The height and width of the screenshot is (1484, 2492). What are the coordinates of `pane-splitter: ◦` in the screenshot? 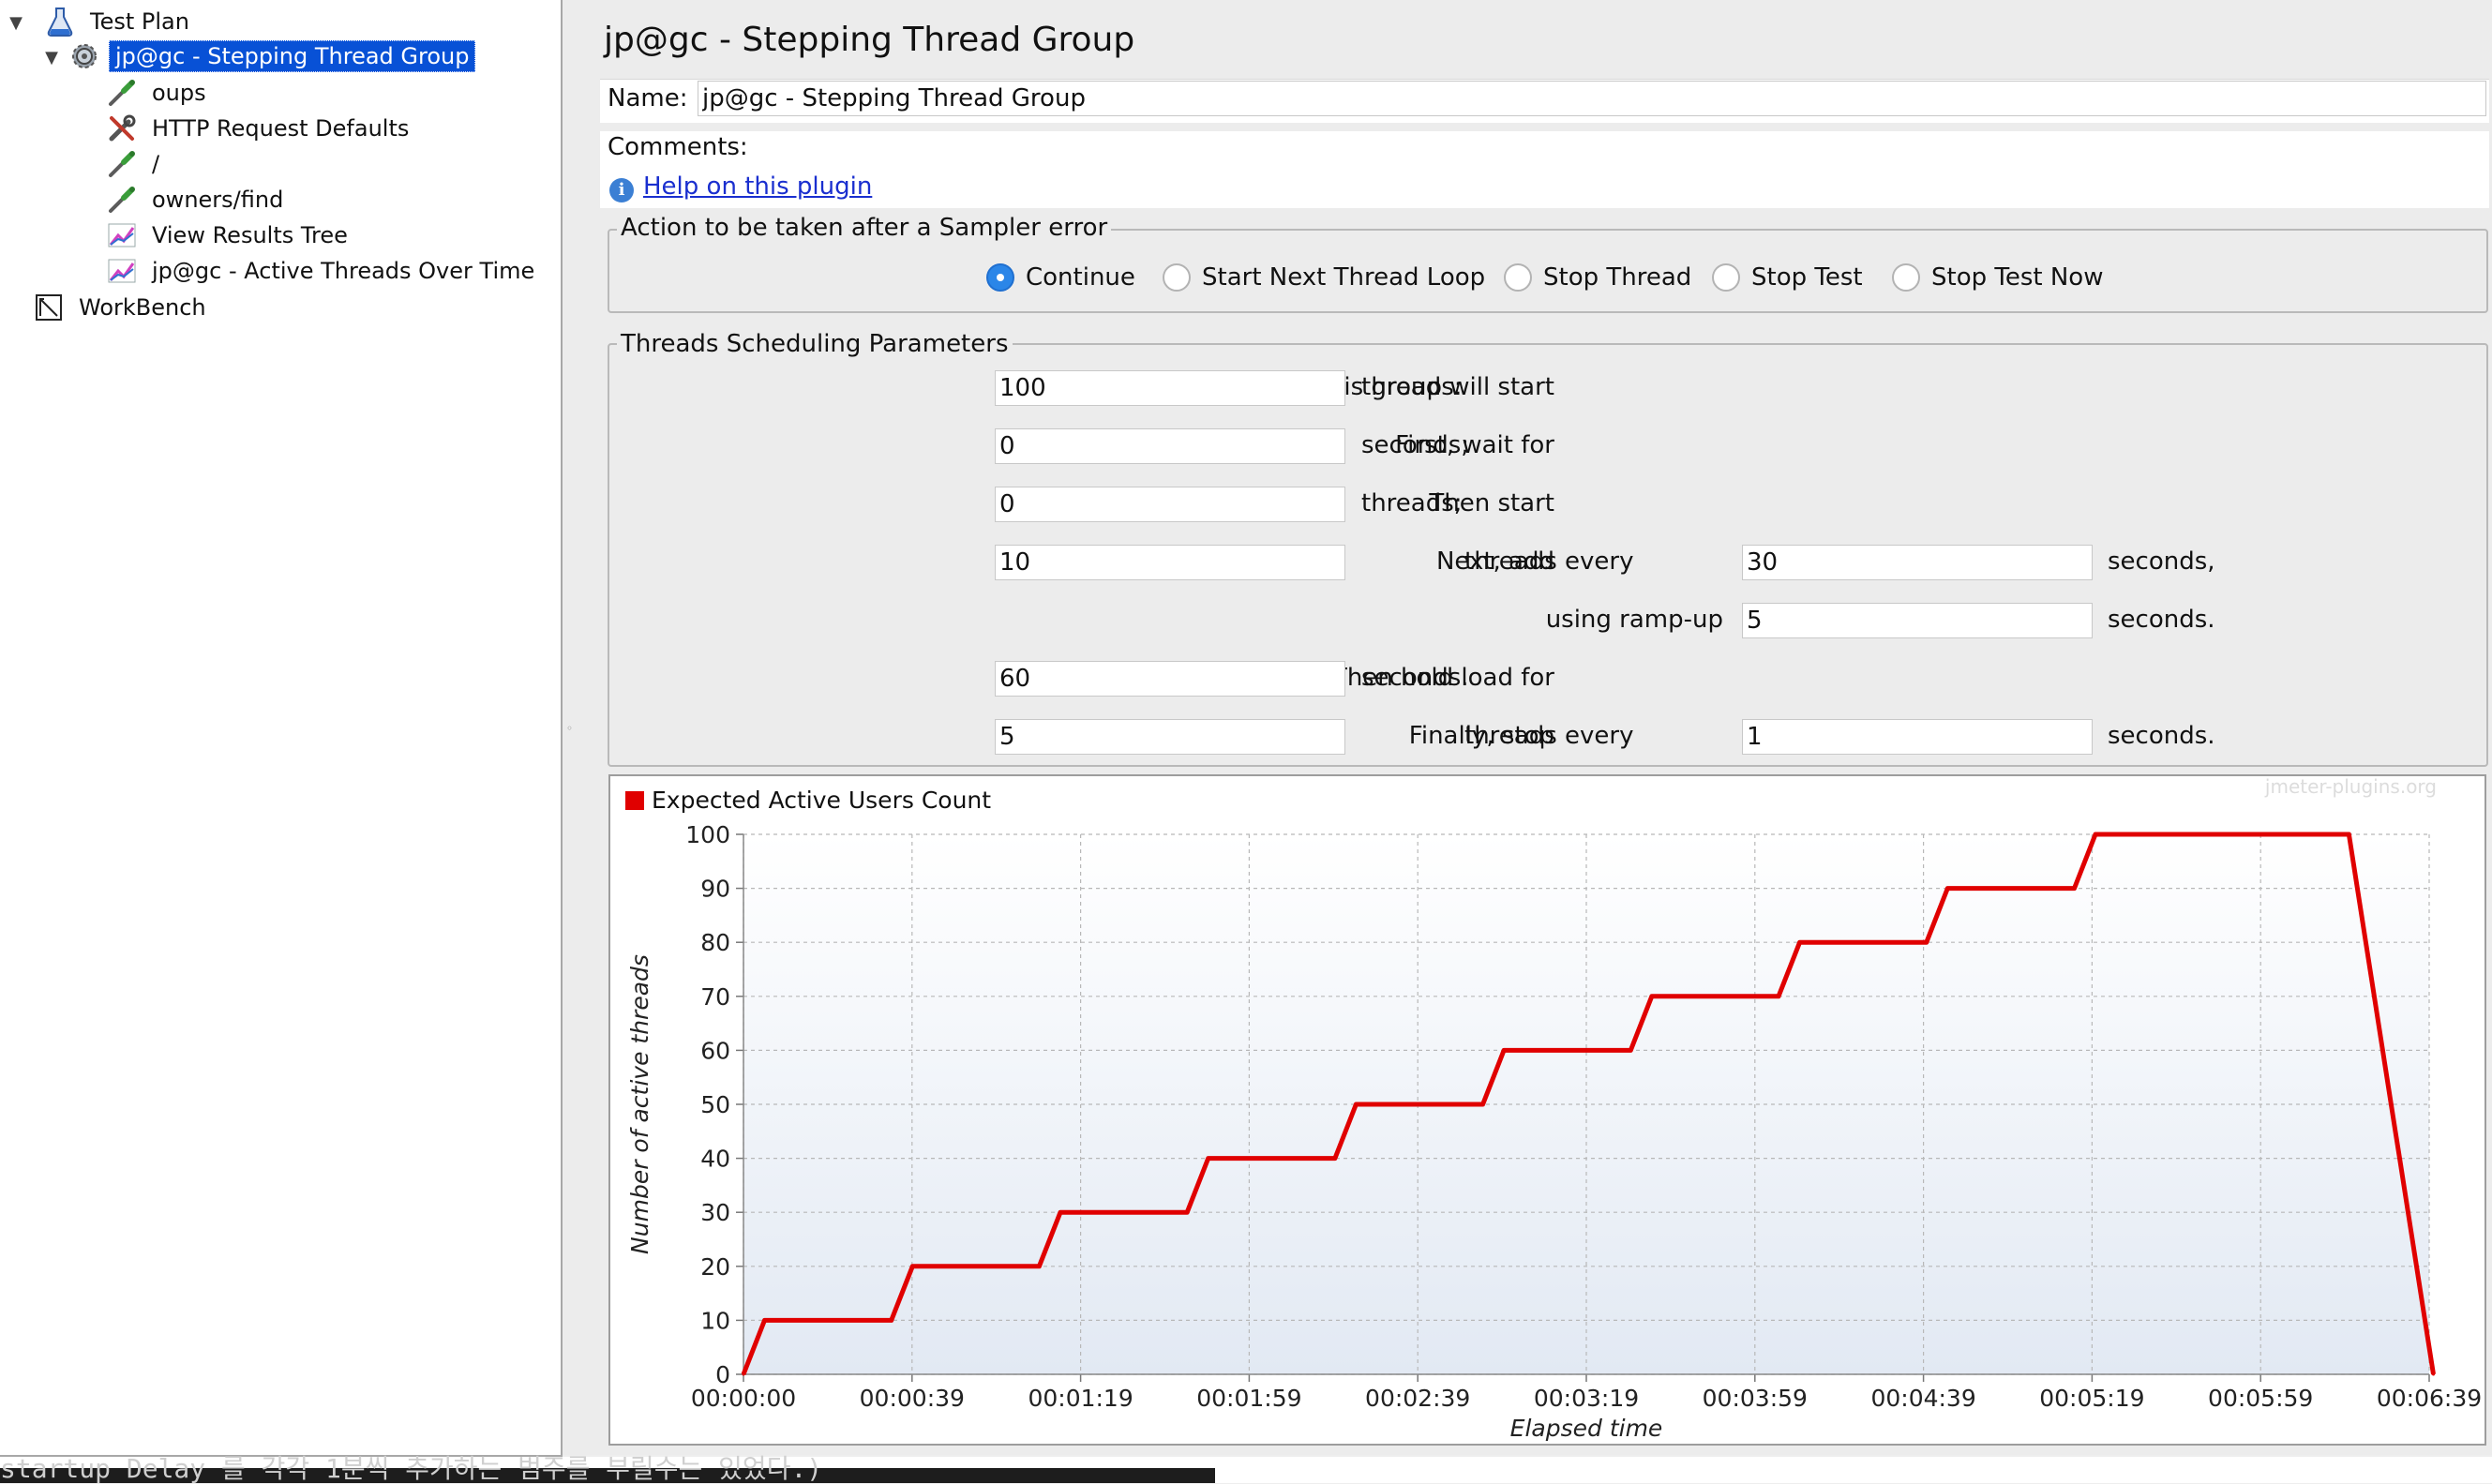 It's located at (572, 727).